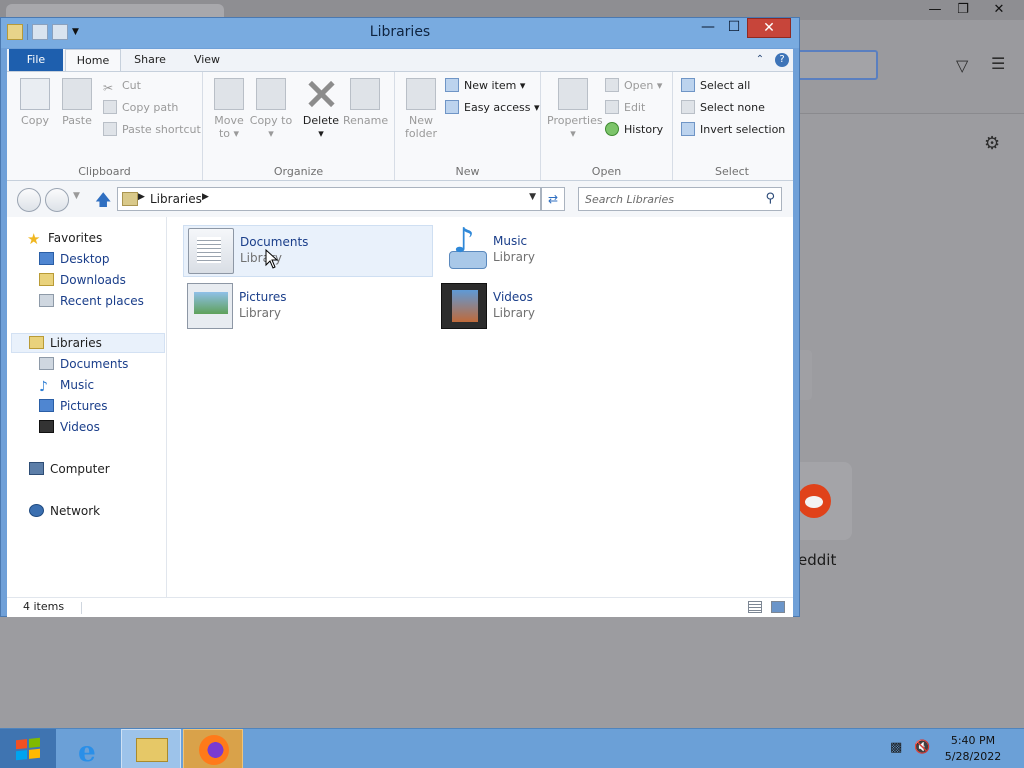  What do you see at coordinates (962, 65) in the screenshot?
I see `pocket-icon: ▽` at bounding box center [962, 65].